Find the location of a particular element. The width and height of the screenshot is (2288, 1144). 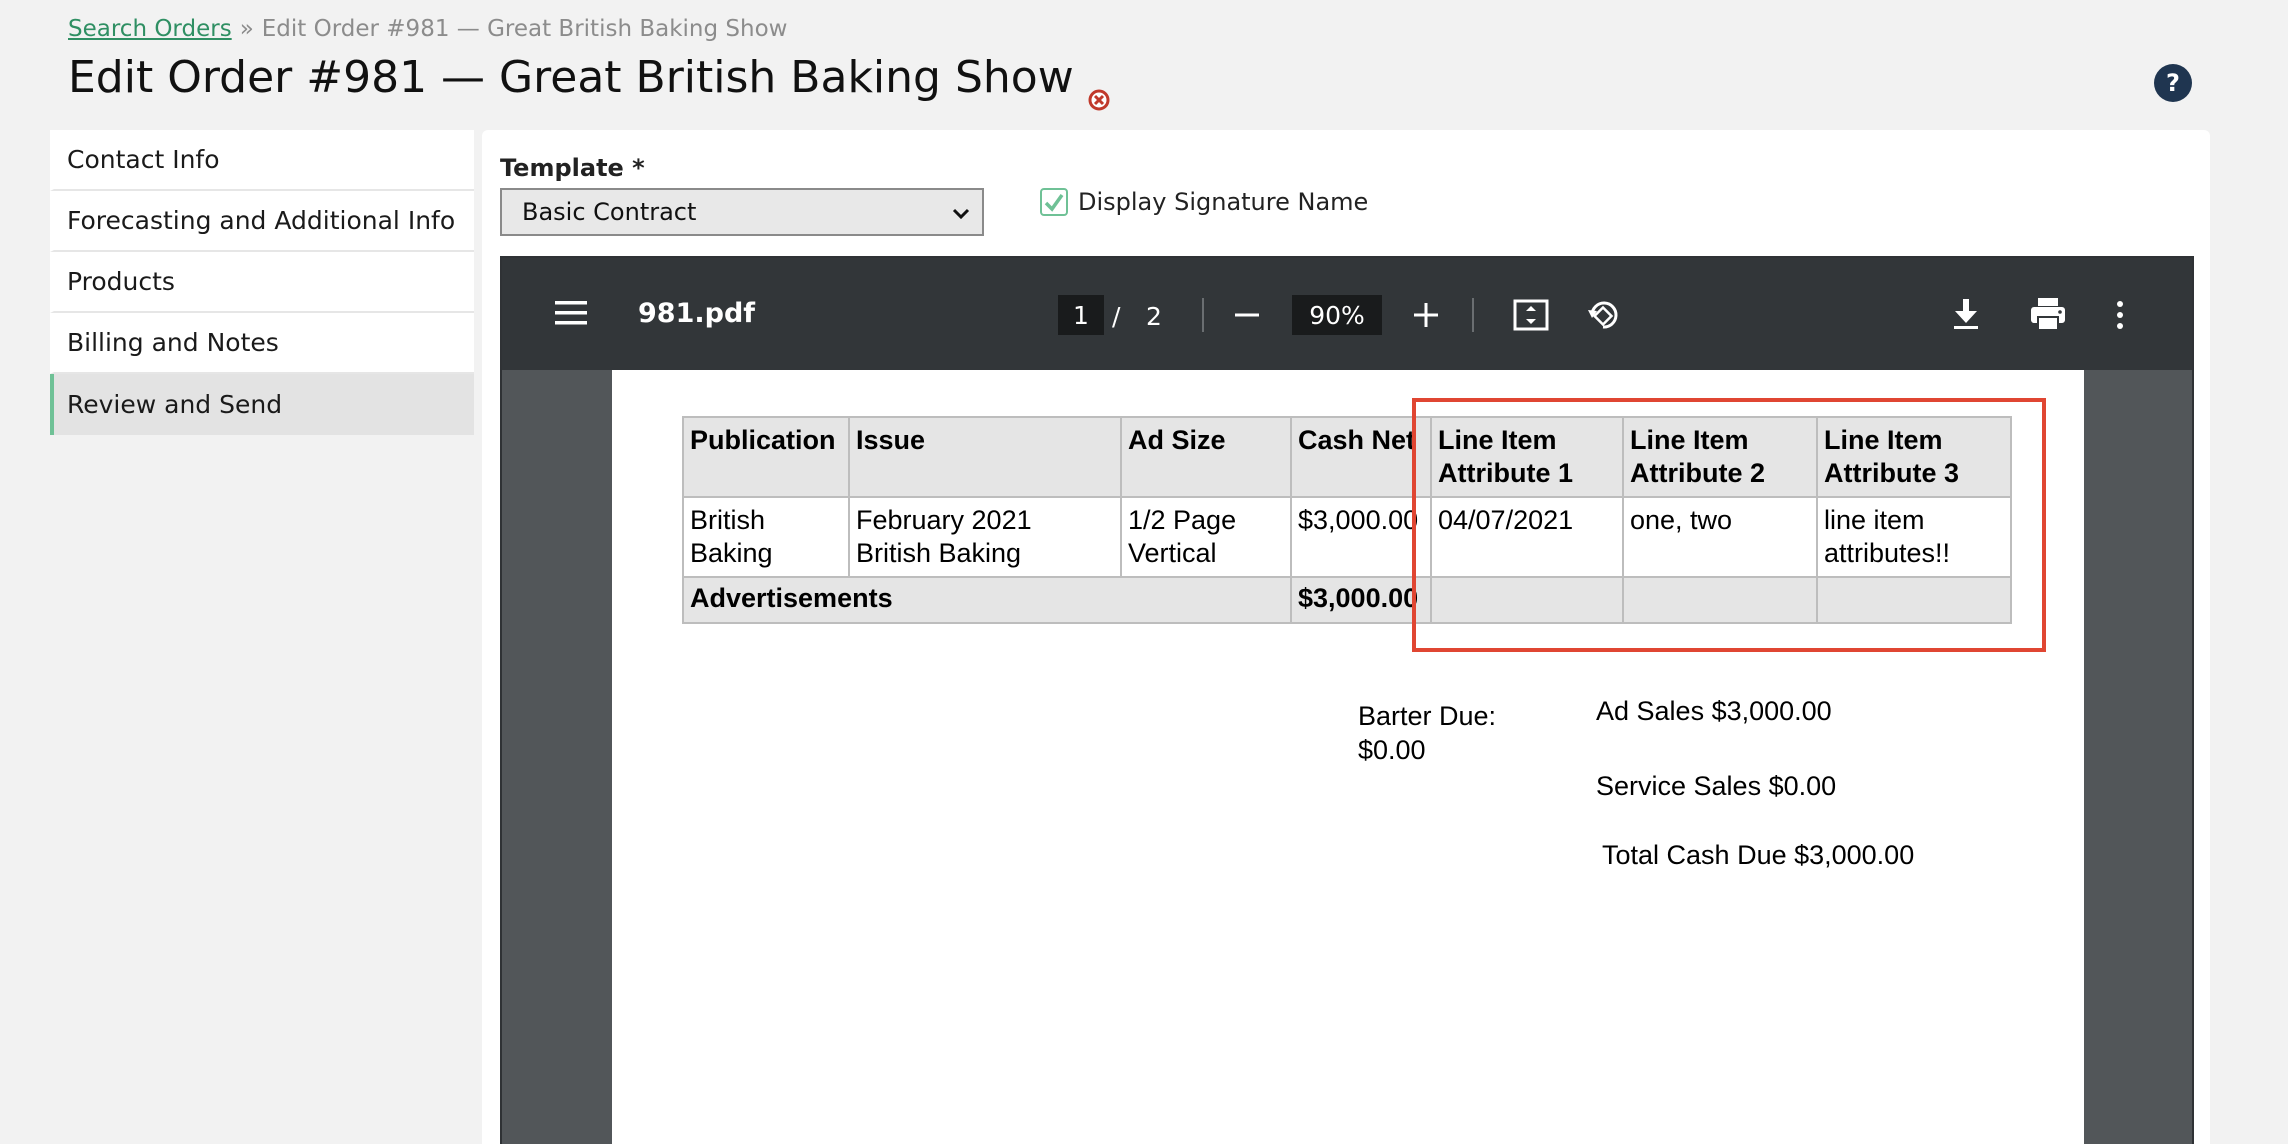

pdf-toolbar: 981.pdf 1 / 2 90% is located at coordinates (1347, 314).